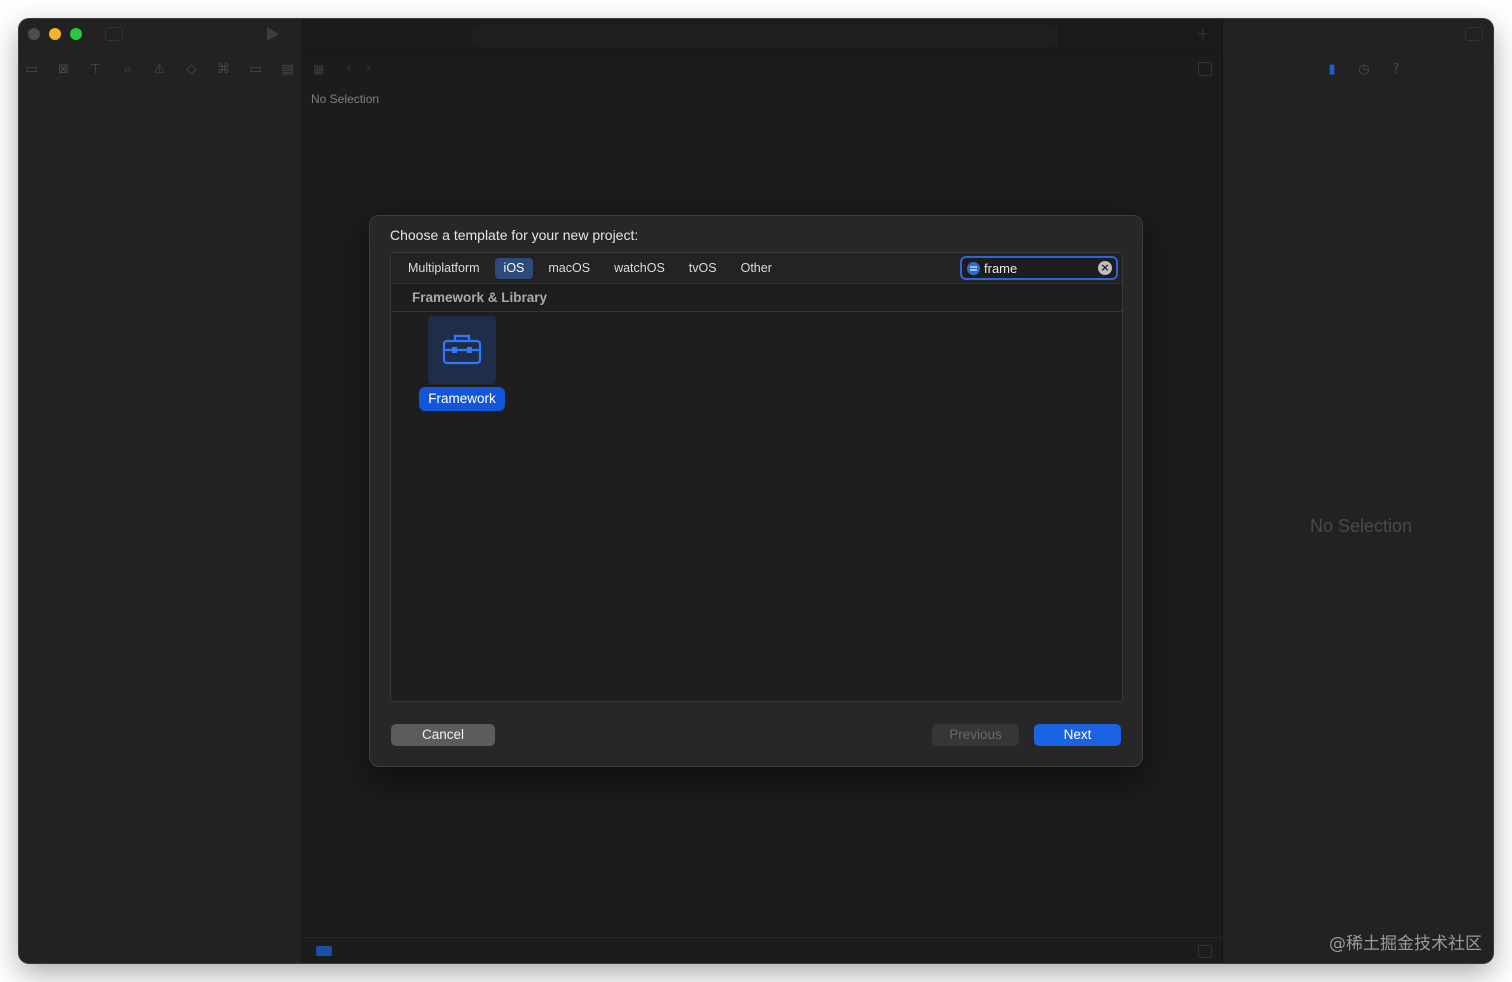  What do you see at coordinates (703, 268) in the screenshot?
I see `tab-tvos: tvOS` at bounding box center [703, 268].